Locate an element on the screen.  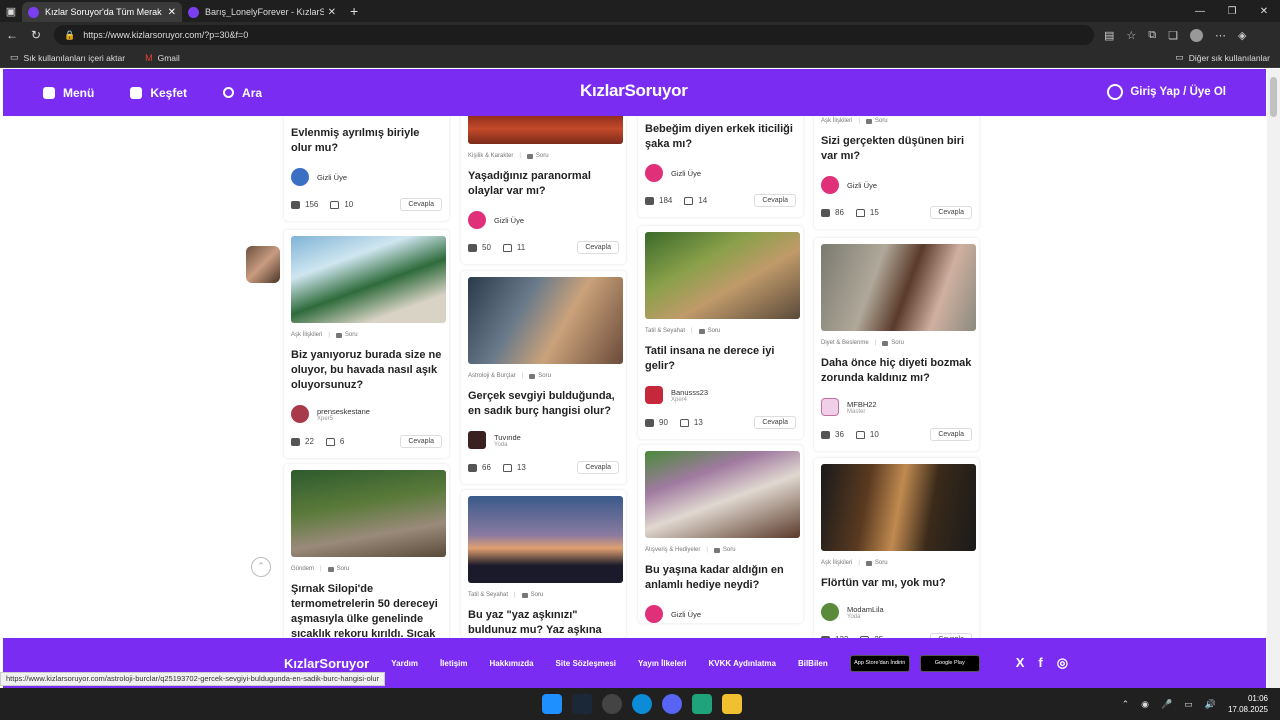
footer-link-policy: Yayın İlkeleri is located at coordinates (662, 663).